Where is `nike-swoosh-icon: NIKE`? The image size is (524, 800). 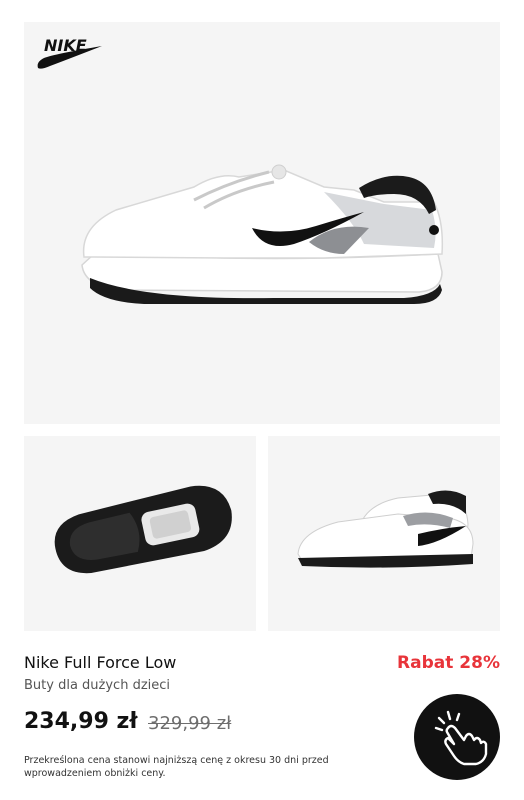 nike-swoosh-icon: NIKE is located at coordinates (69, 52).